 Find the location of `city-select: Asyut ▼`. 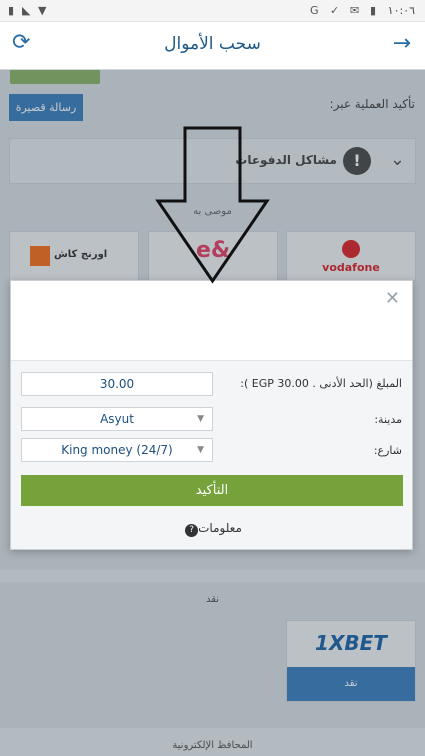

city-select: Asyut ▼ is located at coordinates (117, 419).